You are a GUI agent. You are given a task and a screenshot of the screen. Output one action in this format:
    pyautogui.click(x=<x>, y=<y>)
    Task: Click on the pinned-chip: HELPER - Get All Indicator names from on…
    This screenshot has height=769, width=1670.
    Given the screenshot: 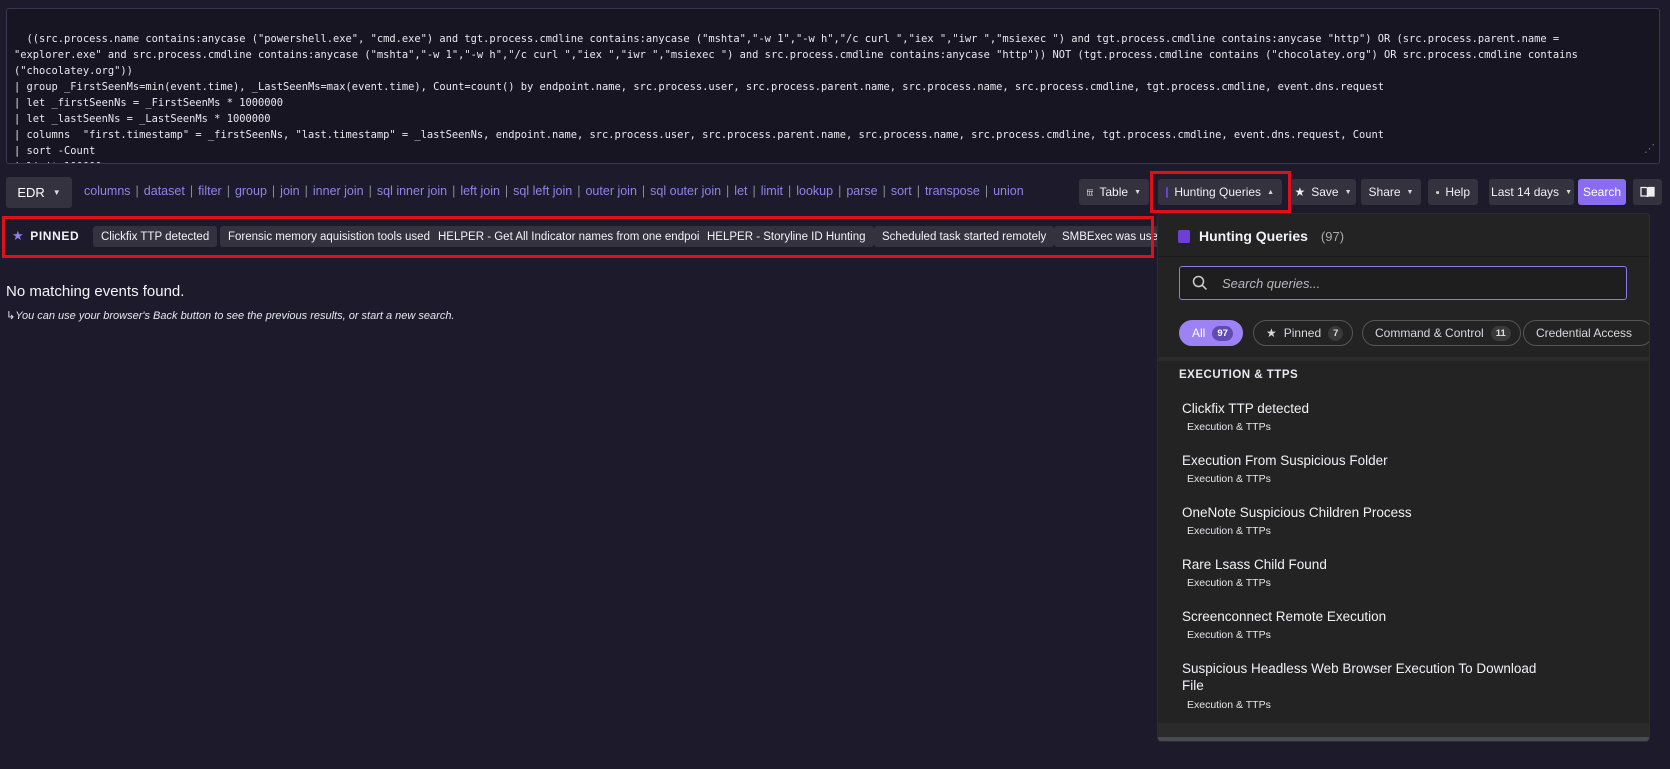 What is the action you would take?
    pyautogui.click(x=574, y=236)
    